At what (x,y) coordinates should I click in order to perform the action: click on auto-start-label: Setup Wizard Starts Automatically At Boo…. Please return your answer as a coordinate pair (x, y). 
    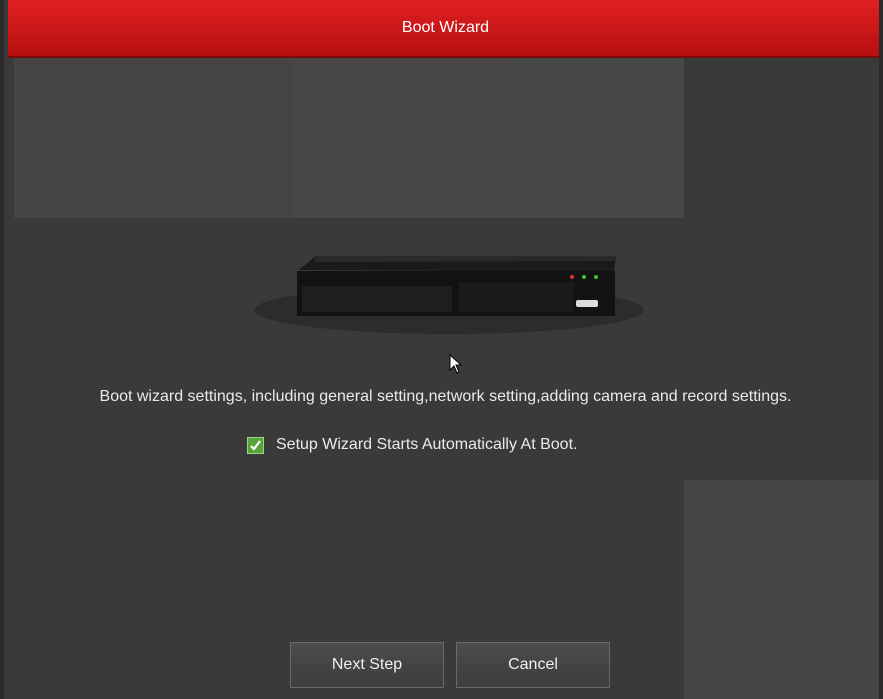
    Looking at the image, I should click on (427, 444).